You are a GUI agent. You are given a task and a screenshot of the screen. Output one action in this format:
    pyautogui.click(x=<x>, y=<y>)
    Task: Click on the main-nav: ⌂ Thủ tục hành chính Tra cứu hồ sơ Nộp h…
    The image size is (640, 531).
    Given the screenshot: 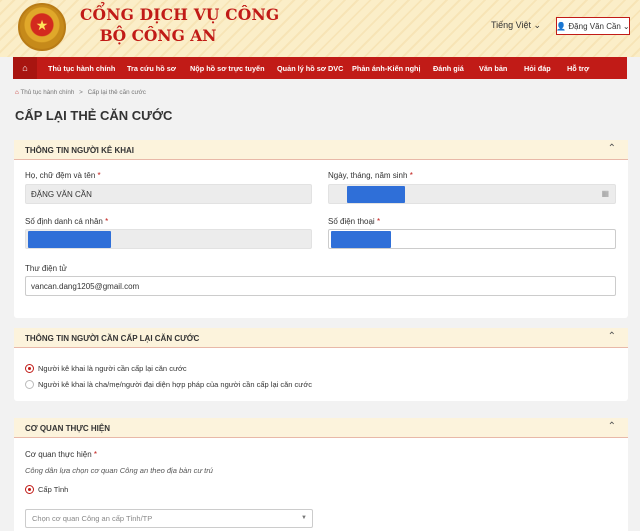 What is the action you would take?
    pyautogui.click(x=320, y=68)
    